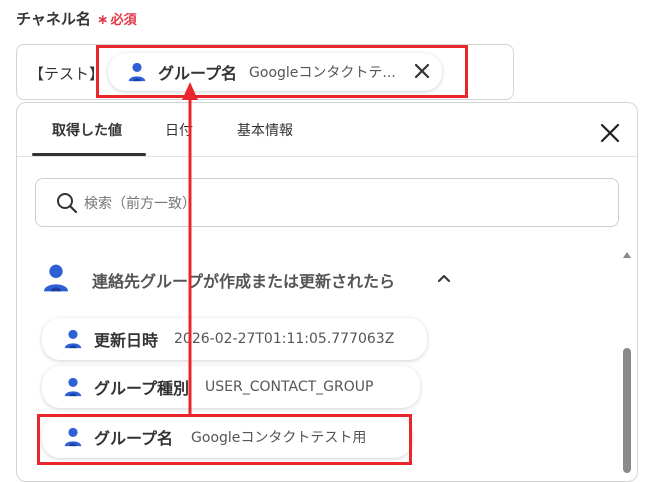  Describe the element at coordinates (67, 203) in the screenshot. I see `search-icon` at that location.